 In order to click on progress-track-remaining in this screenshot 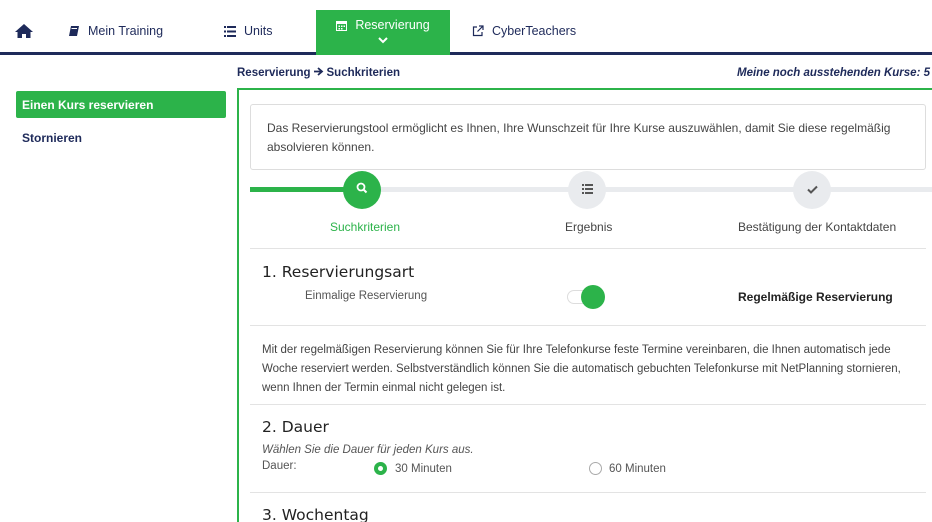, I will do `click(647, 189)`.